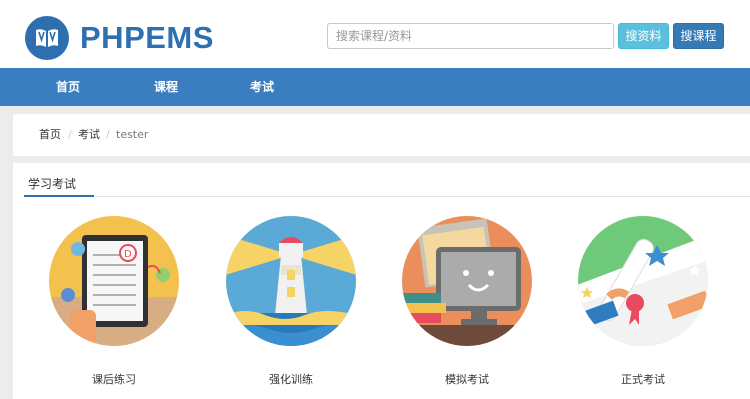  Describe the element at coordinates (68, 87) in the screenshot. I see `nav-item-home: 首页` at that location.